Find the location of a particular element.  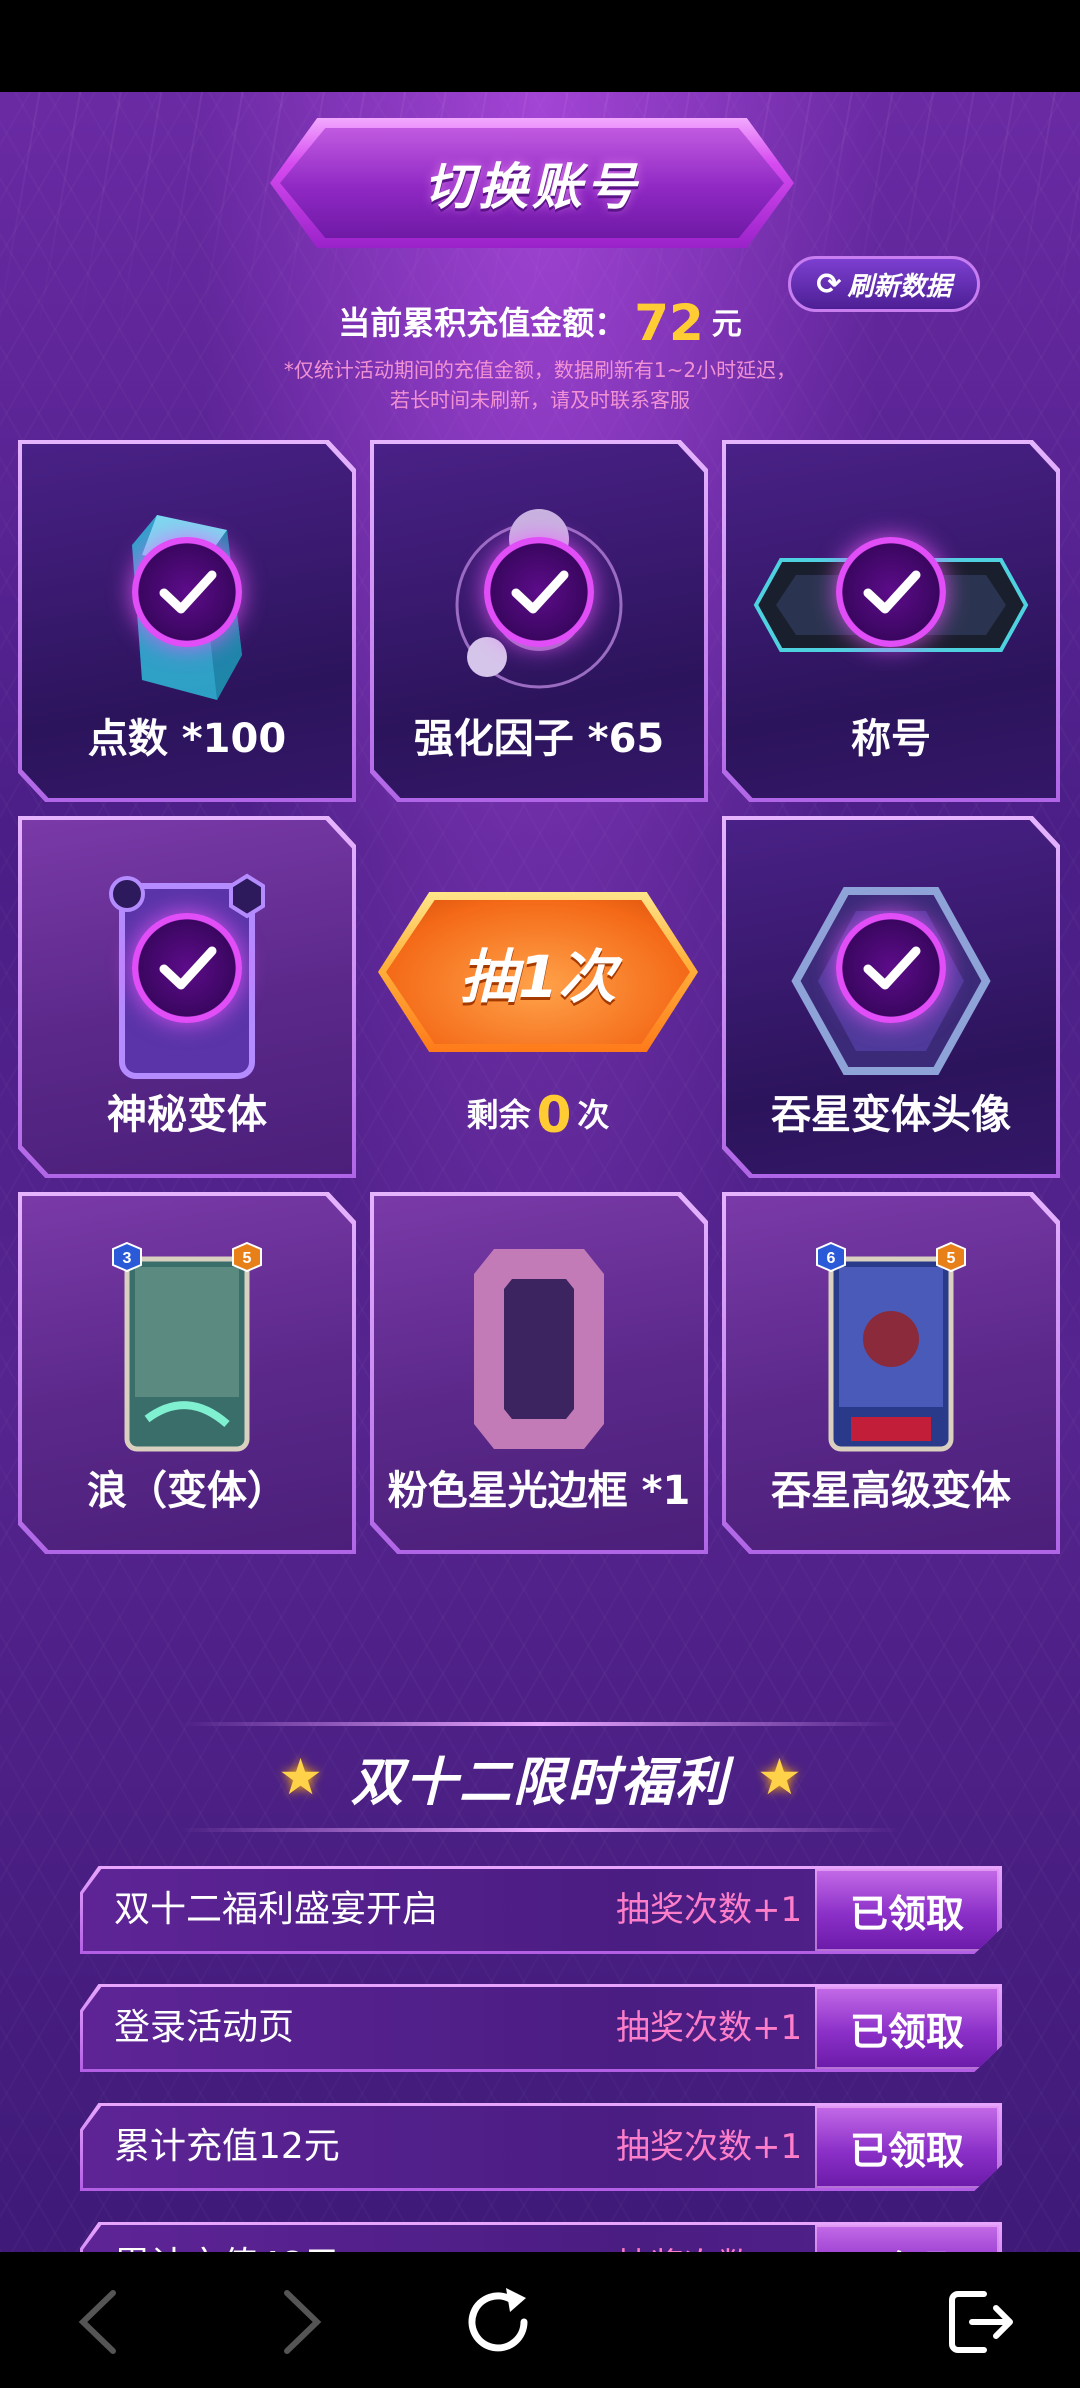

total-recharge-unit: 元 is located at coordinates (726, 324).